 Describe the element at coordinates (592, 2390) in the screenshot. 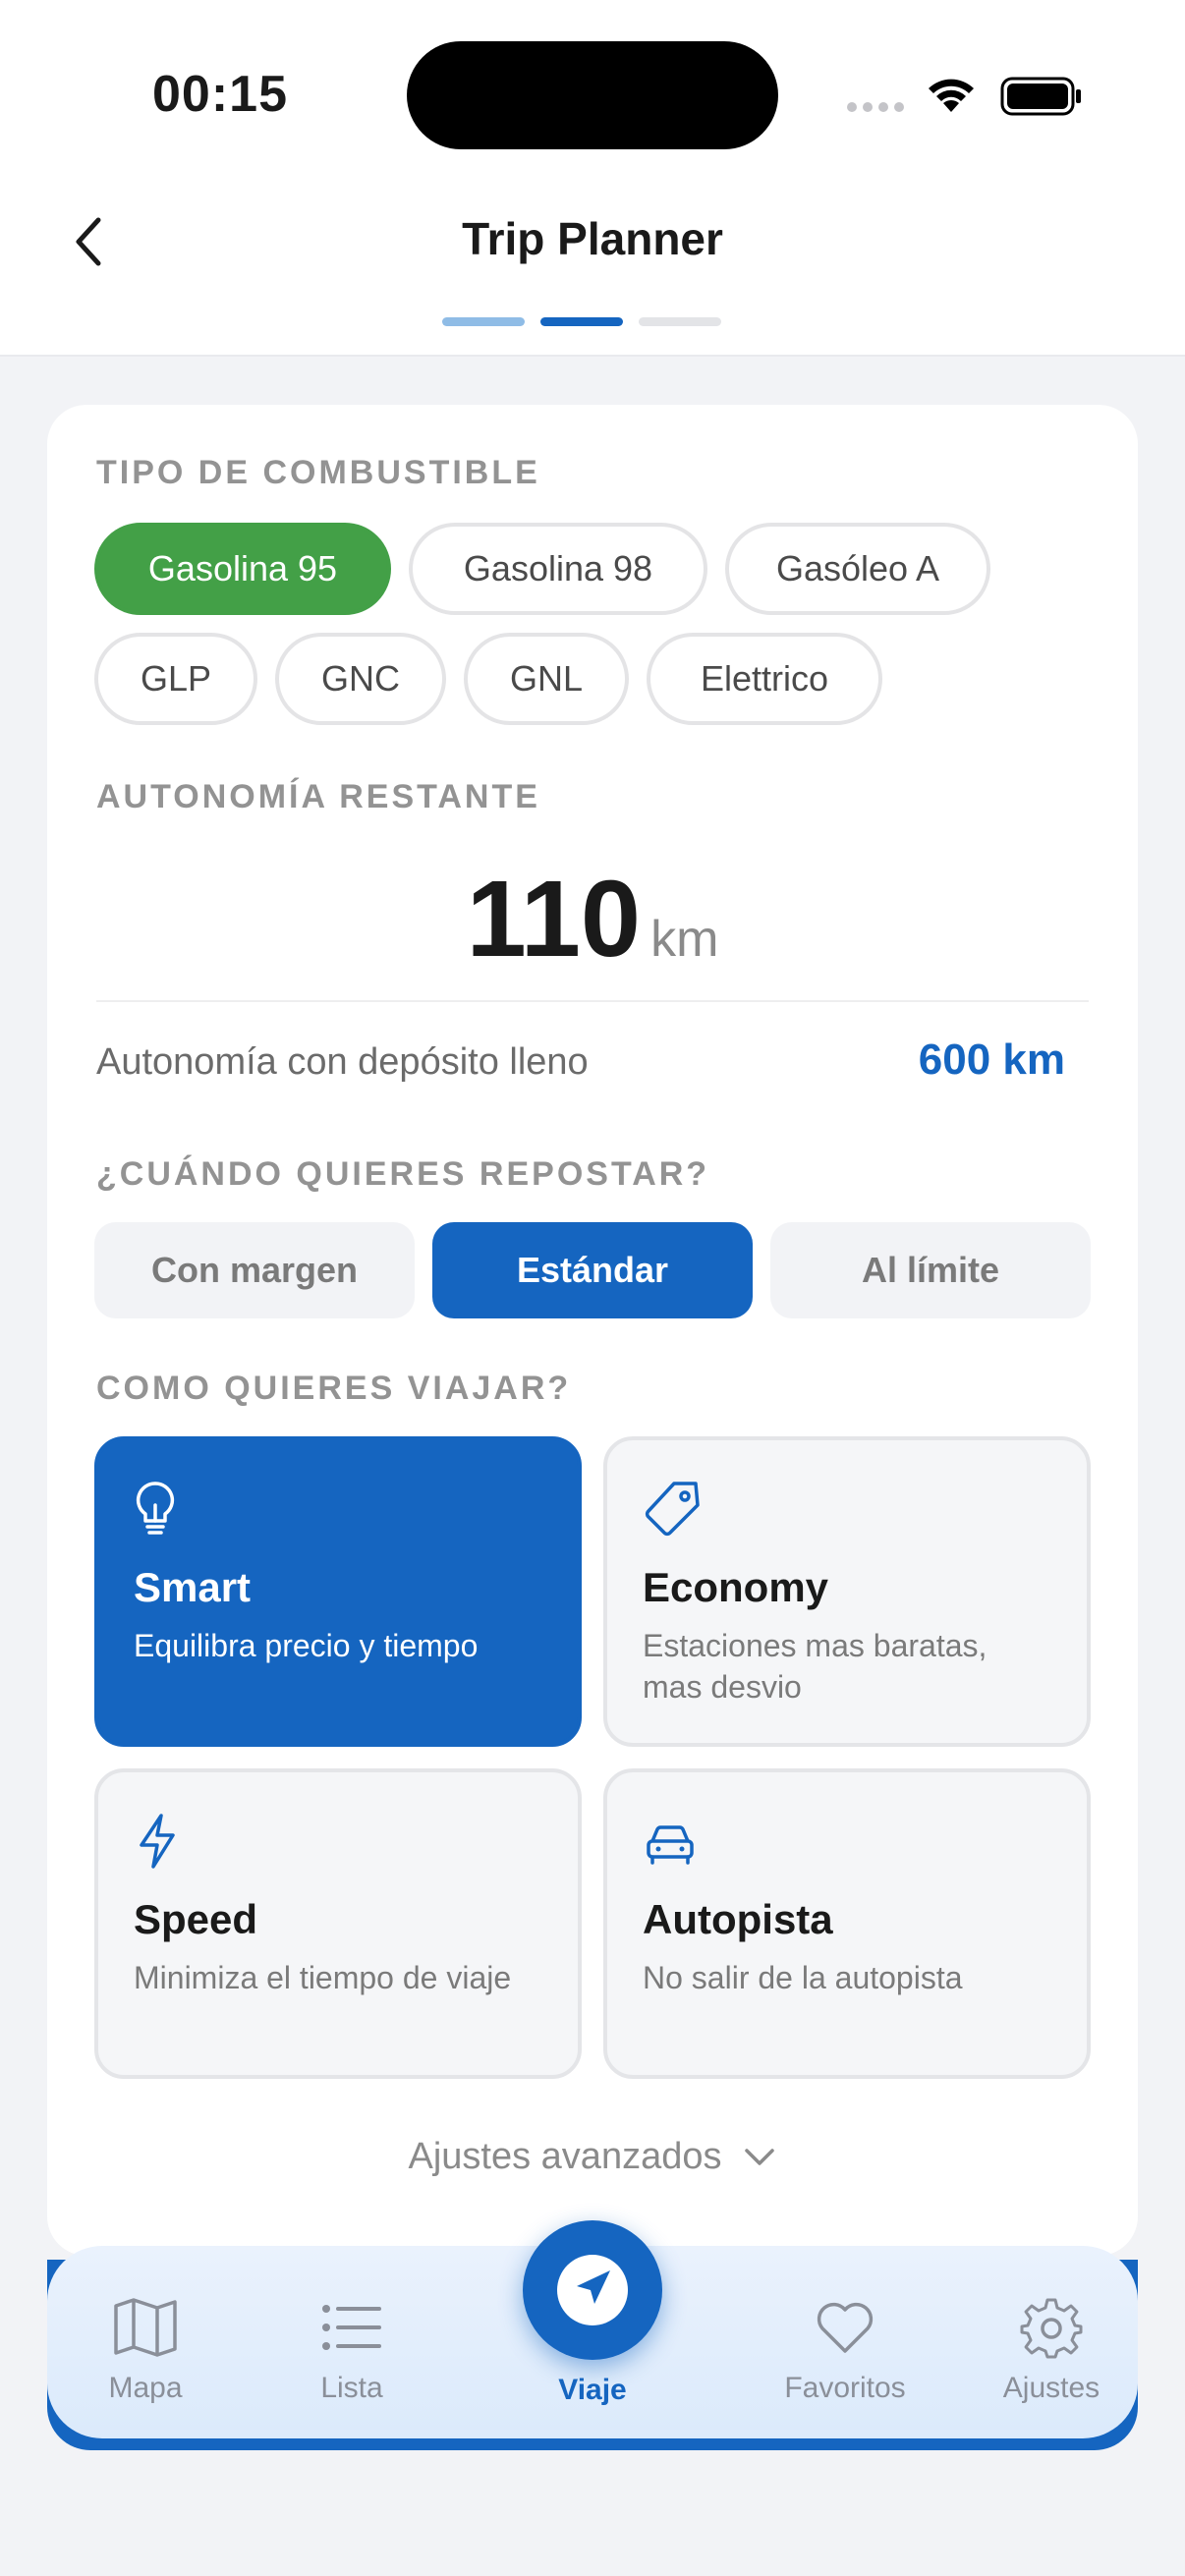

I see `nav-label-viaje: Viaje` at that location.